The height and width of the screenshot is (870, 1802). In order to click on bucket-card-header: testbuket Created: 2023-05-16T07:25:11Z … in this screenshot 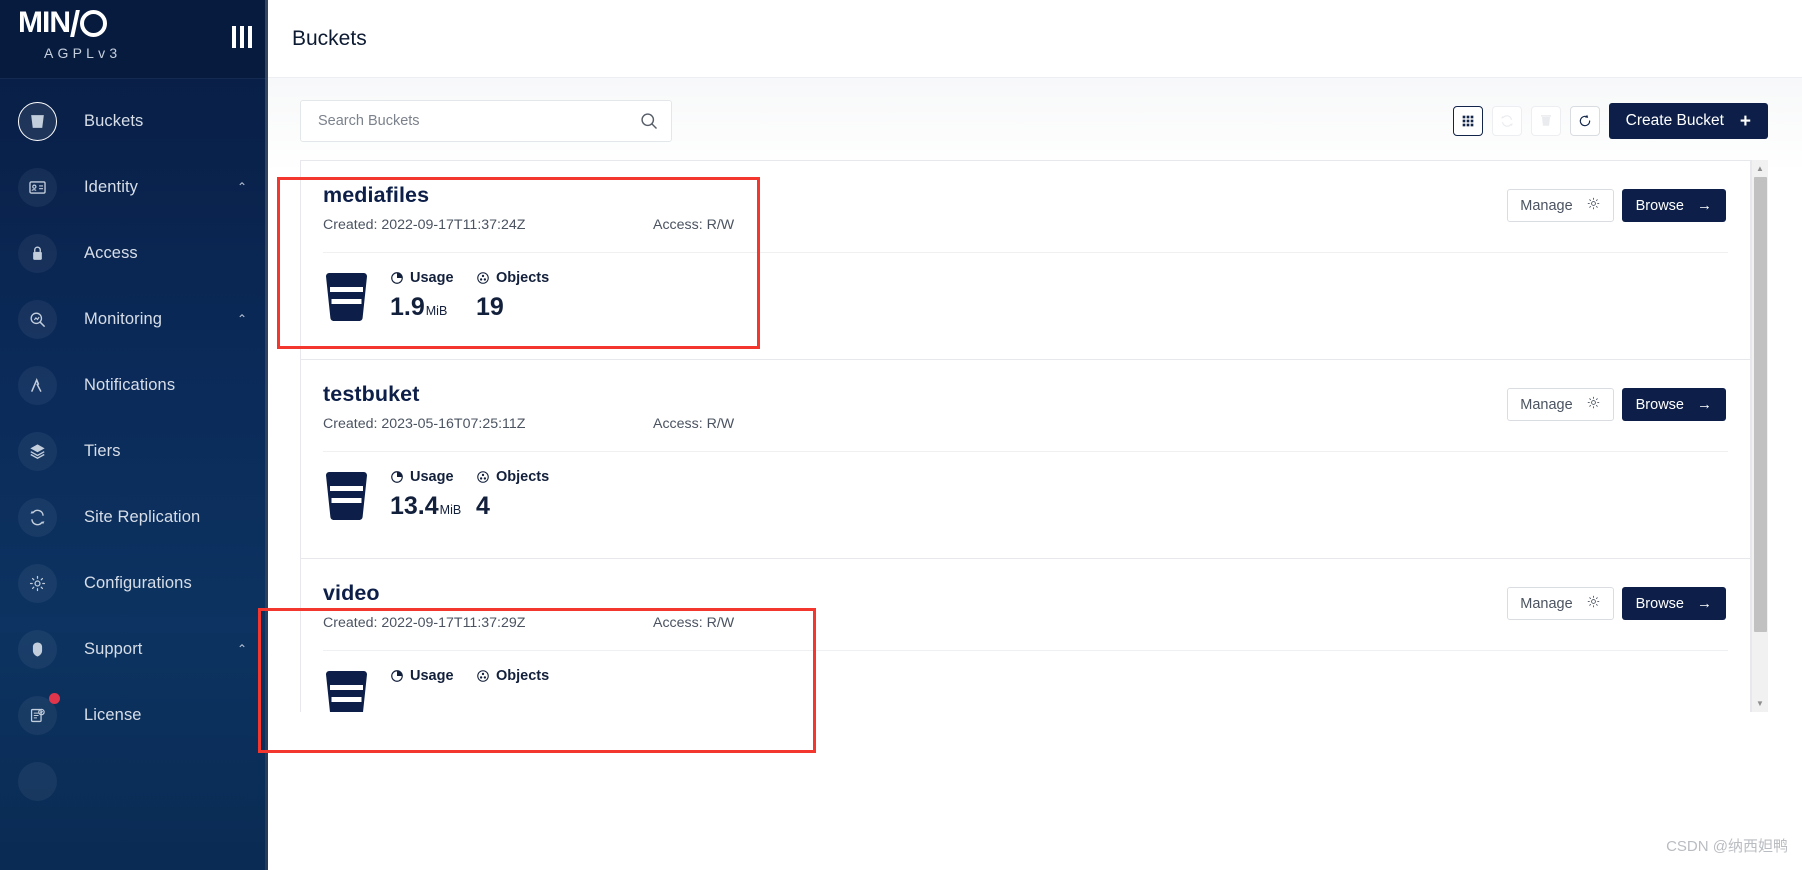, I will do `click(1036, 407)`.